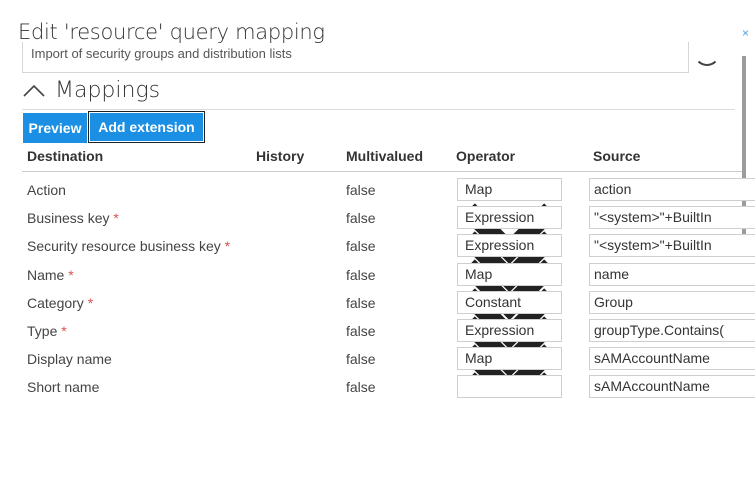  Describe the element at coordinates (672, 274) in the screenshot. I see `source-input: name` at that location.